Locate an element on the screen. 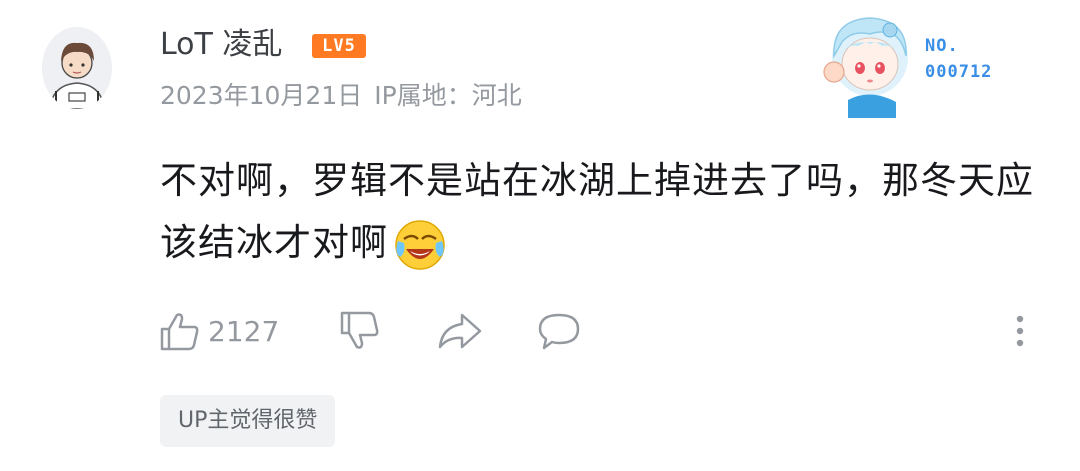  comment-meta: 2023年10月21日 IP属地：河北 is located at coordinates (347, 96).